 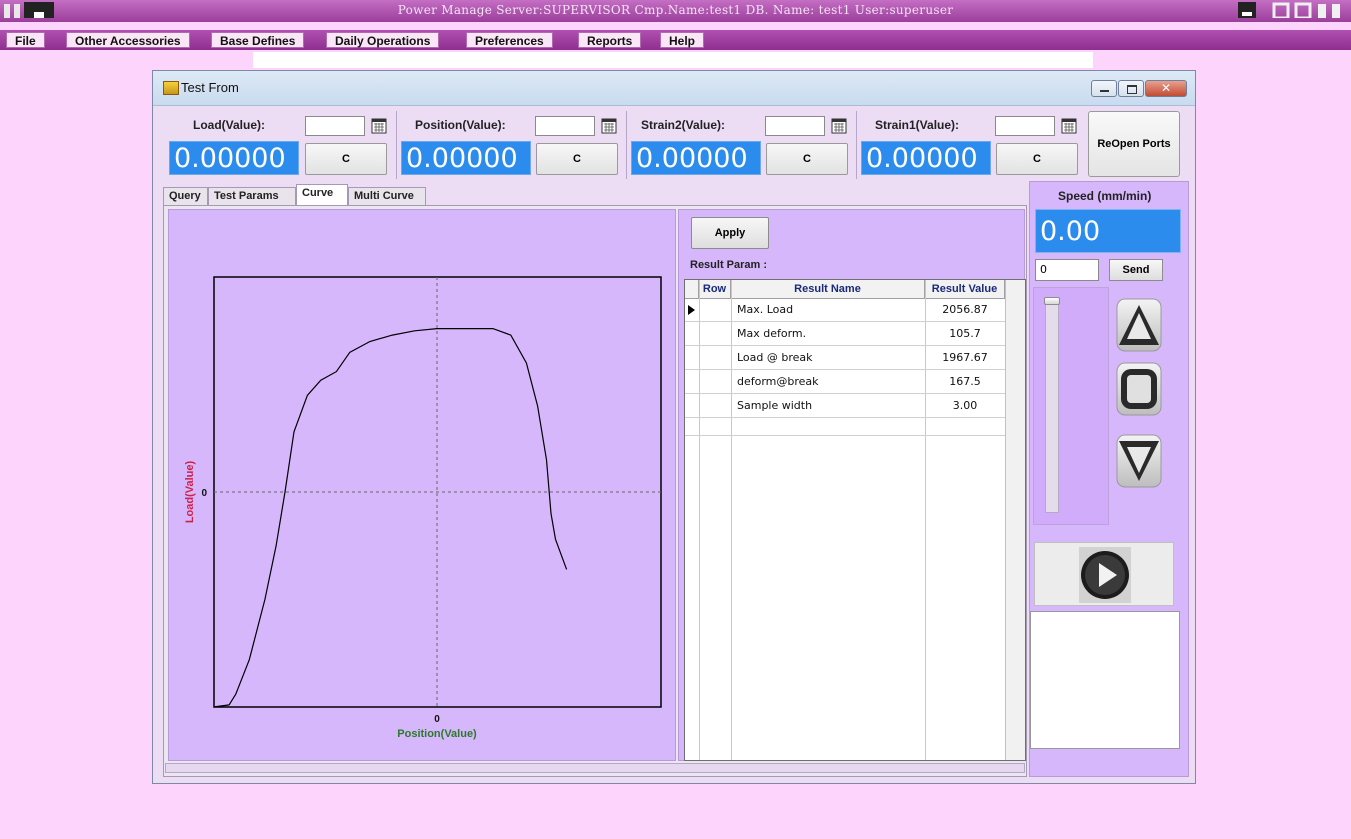 I want to click on result-name-cell: Load @ break, so click(x=775, y=357).